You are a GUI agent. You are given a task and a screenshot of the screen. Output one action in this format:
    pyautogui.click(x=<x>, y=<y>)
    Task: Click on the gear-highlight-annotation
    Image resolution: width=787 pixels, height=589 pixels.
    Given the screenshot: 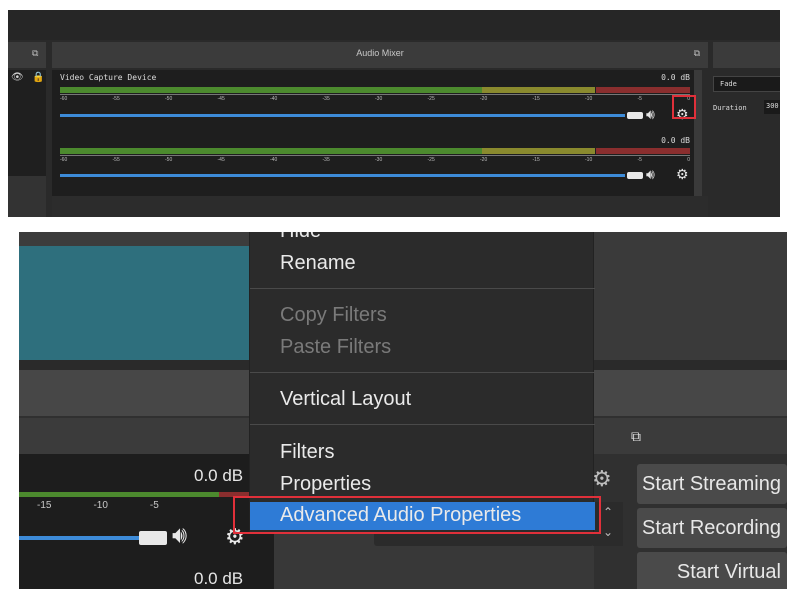 What is the action you would take?
    pyautogui.click(x=684, y=107)
    